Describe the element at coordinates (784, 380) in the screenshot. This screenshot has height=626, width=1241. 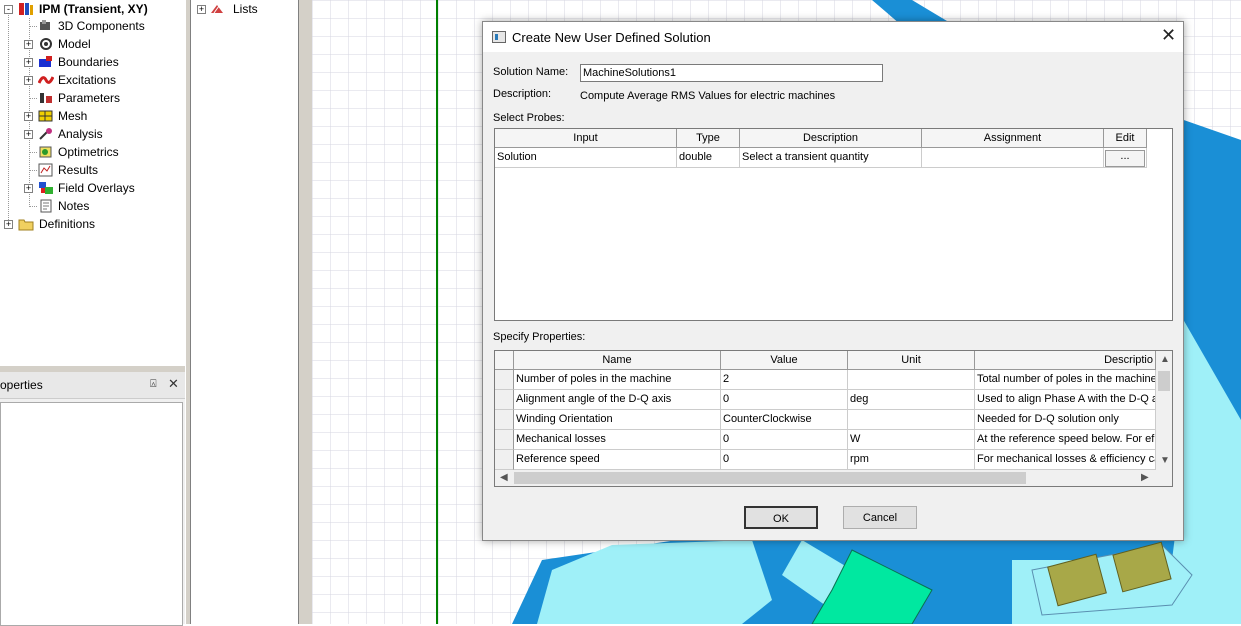
I see `property-value-cell: 2` at that location.